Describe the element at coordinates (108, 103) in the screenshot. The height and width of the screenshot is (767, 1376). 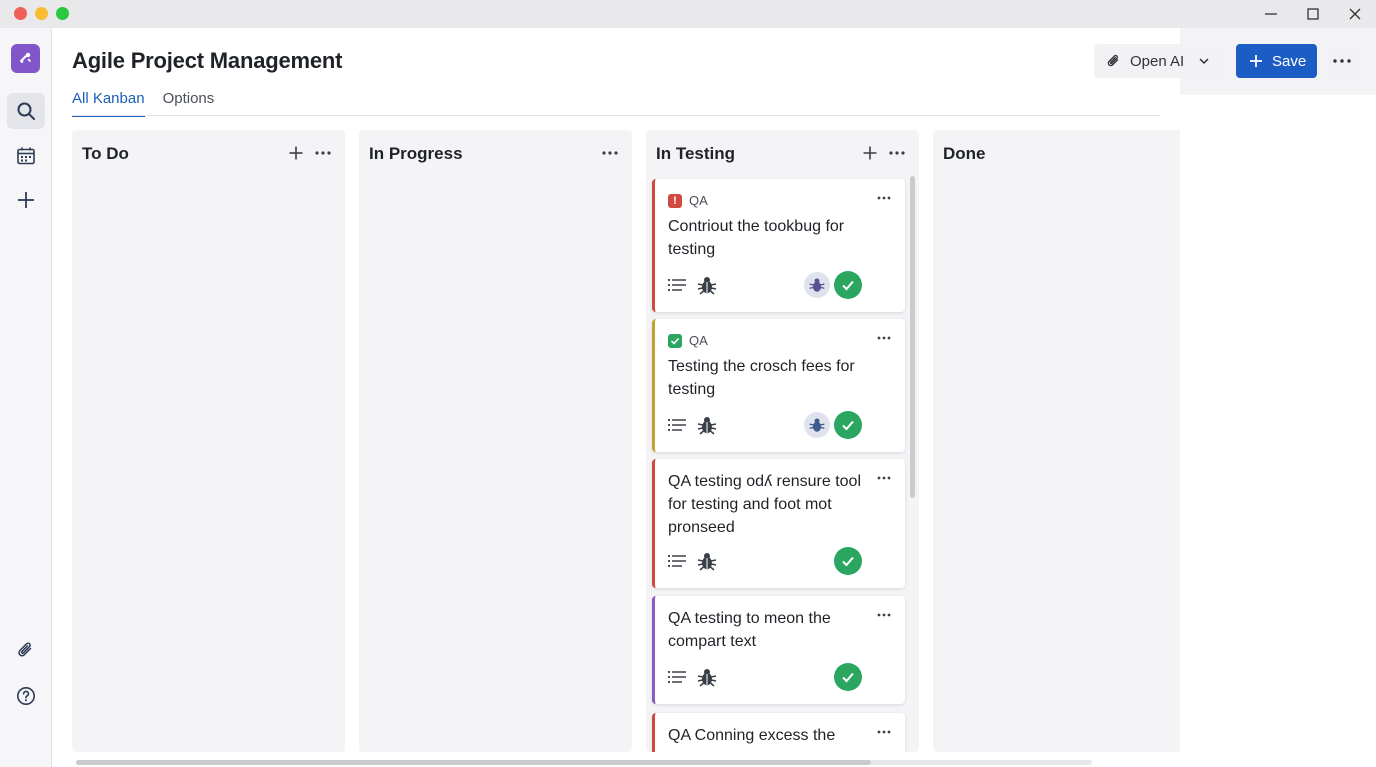
I see `tab-all-kanban: All Kanban` at that location.